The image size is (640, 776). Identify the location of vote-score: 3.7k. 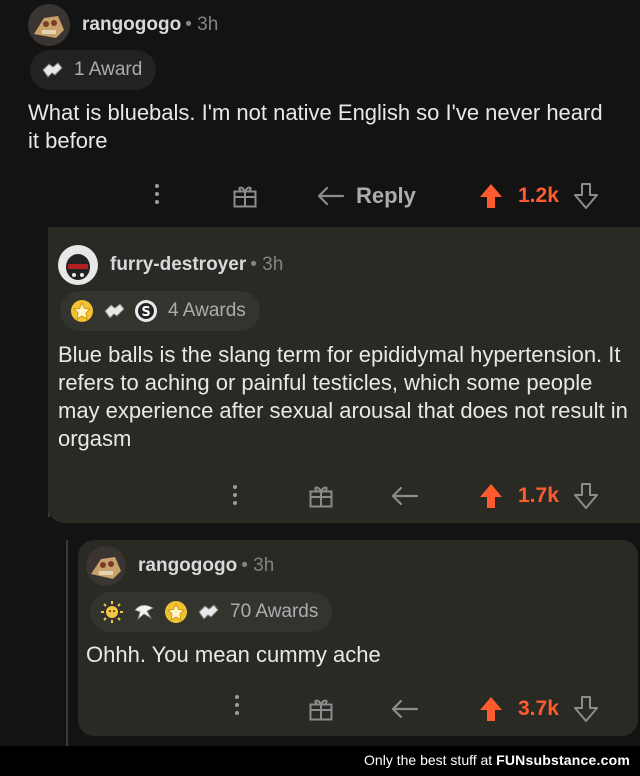
(538, 708).